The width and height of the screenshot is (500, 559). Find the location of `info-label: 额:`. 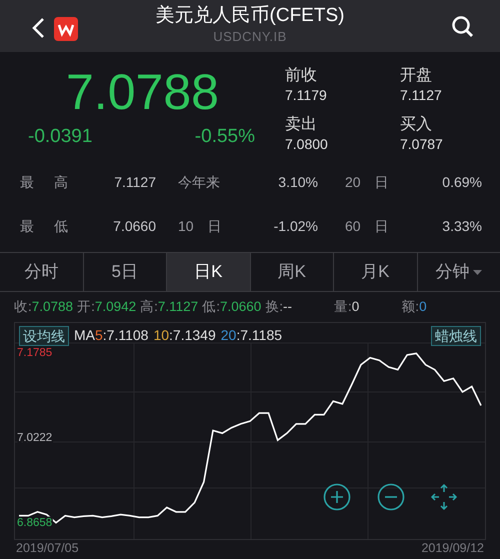

info-label: 额: is located at coordinates (410, 307).